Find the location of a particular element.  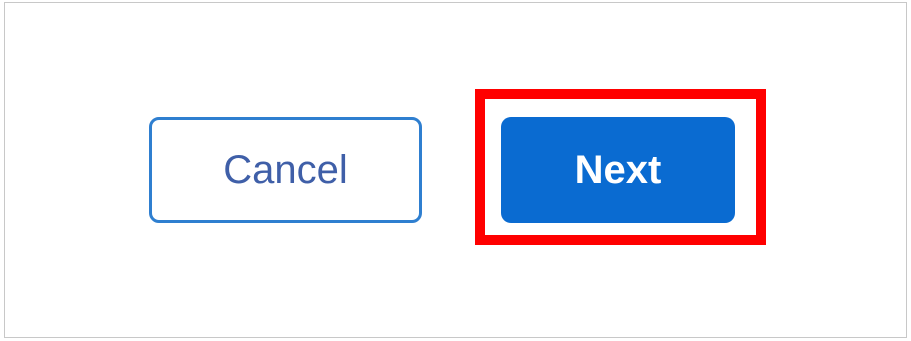

cancel-button: Cancel is located at coordinates (285, 170).